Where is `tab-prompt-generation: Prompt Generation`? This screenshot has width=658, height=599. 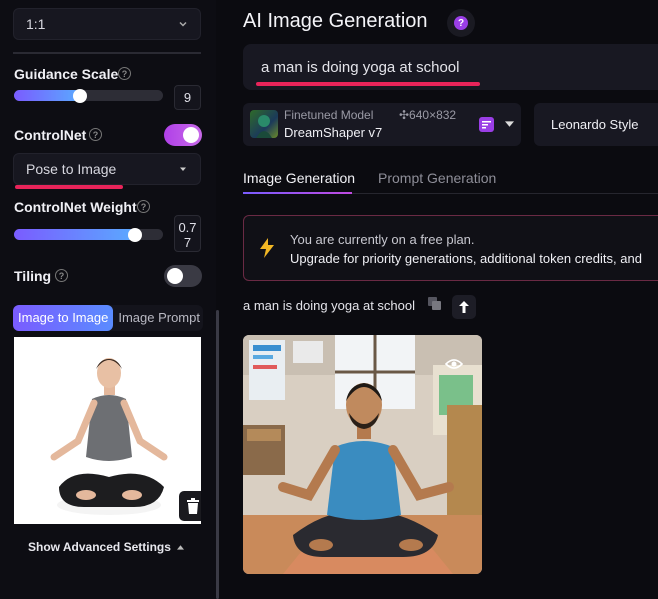
tab-prompt-generation: Prompt Generation is located at coordinates (437, 178).